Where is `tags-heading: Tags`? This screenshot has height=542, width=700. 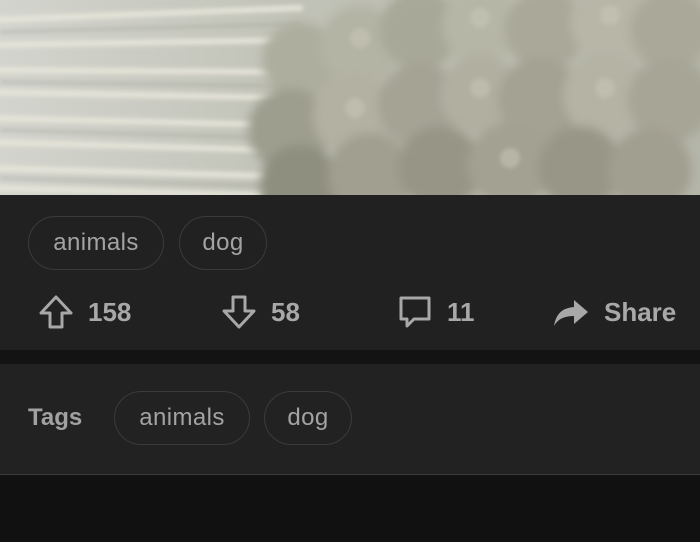
tags-heading: Tags is located at coordinates (55, 417).